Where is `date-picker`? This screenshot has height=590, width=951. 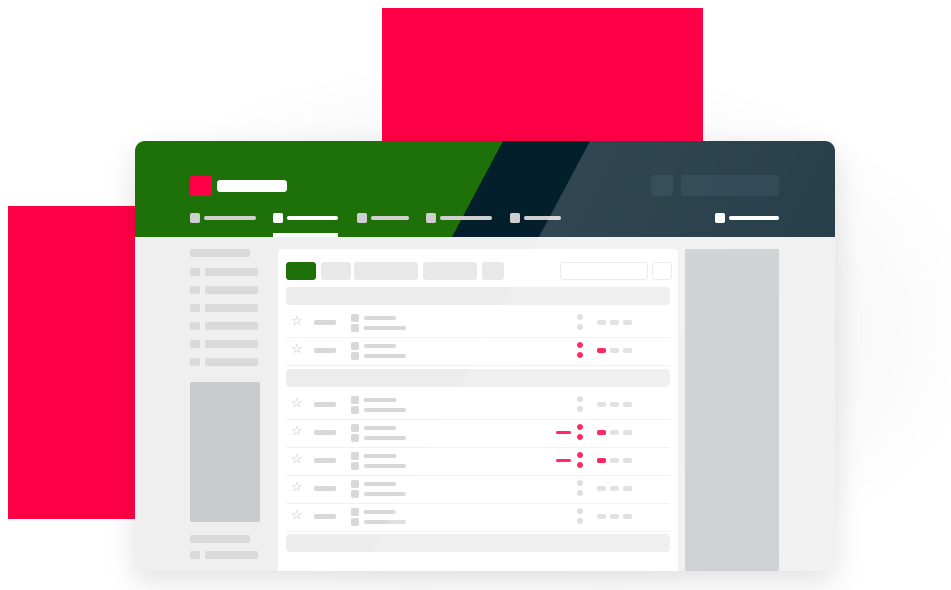
date-picker is located at coordinates (604, 271).